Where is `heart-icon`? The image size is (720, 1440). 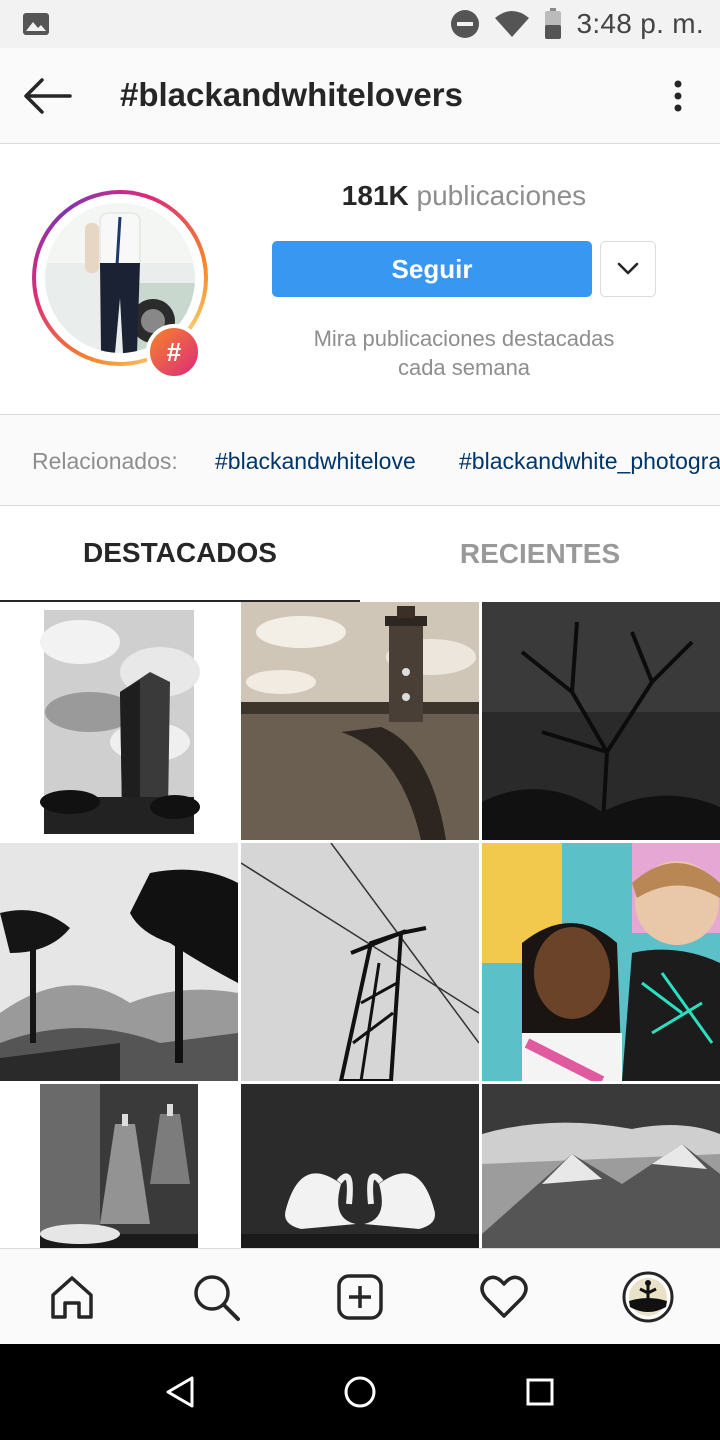
heart-icon is located at coordinates (504, 1296).